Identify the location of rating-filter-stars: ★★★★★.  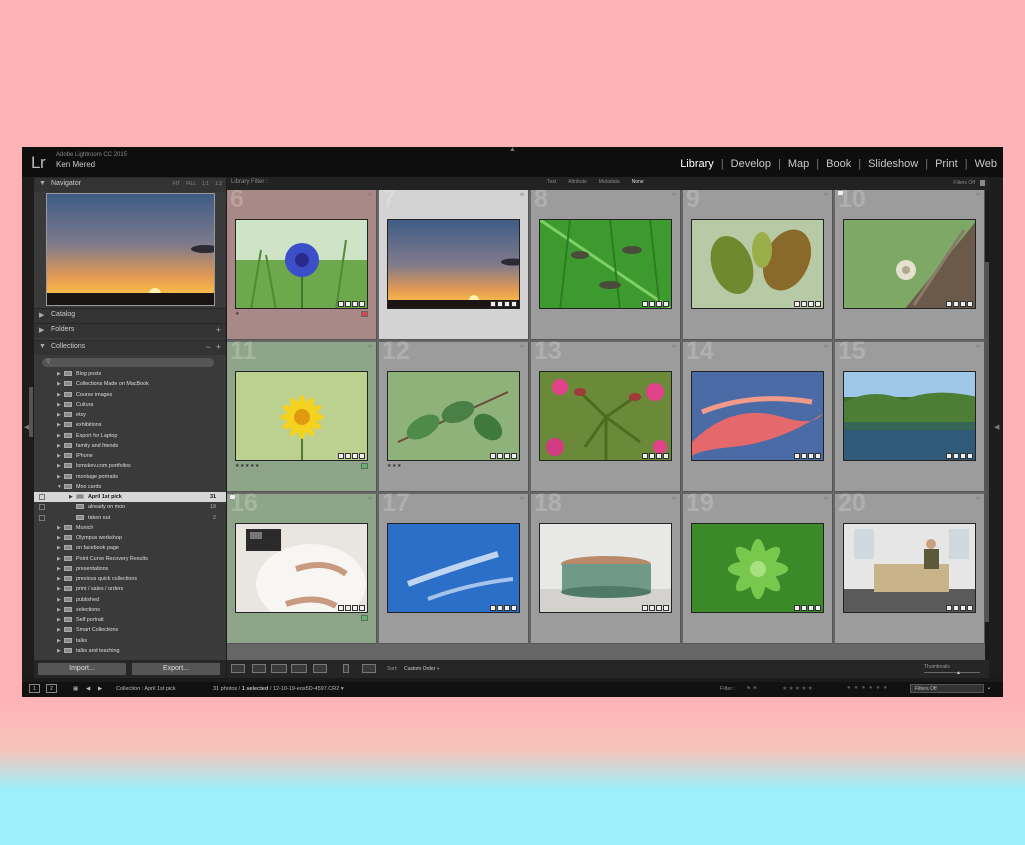
(798, 688).